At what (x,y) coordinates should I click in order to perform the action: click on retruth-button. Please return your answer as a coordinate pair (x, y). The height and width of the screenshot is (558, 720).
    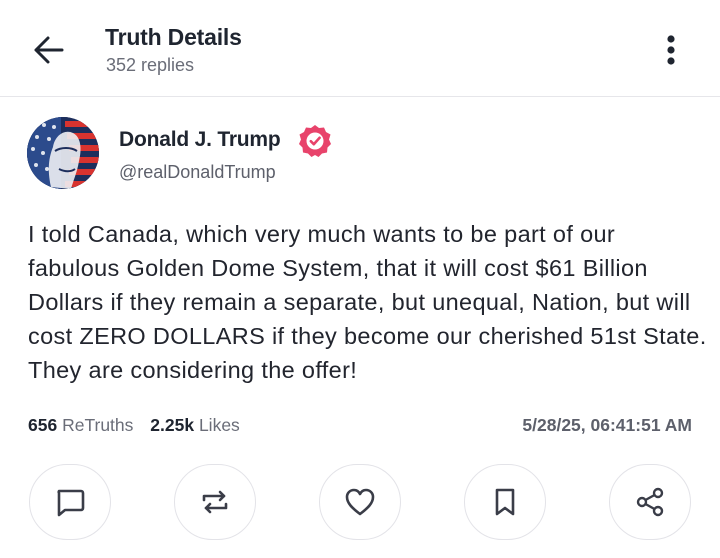
    Looking at the image, I should click on (215, 502).